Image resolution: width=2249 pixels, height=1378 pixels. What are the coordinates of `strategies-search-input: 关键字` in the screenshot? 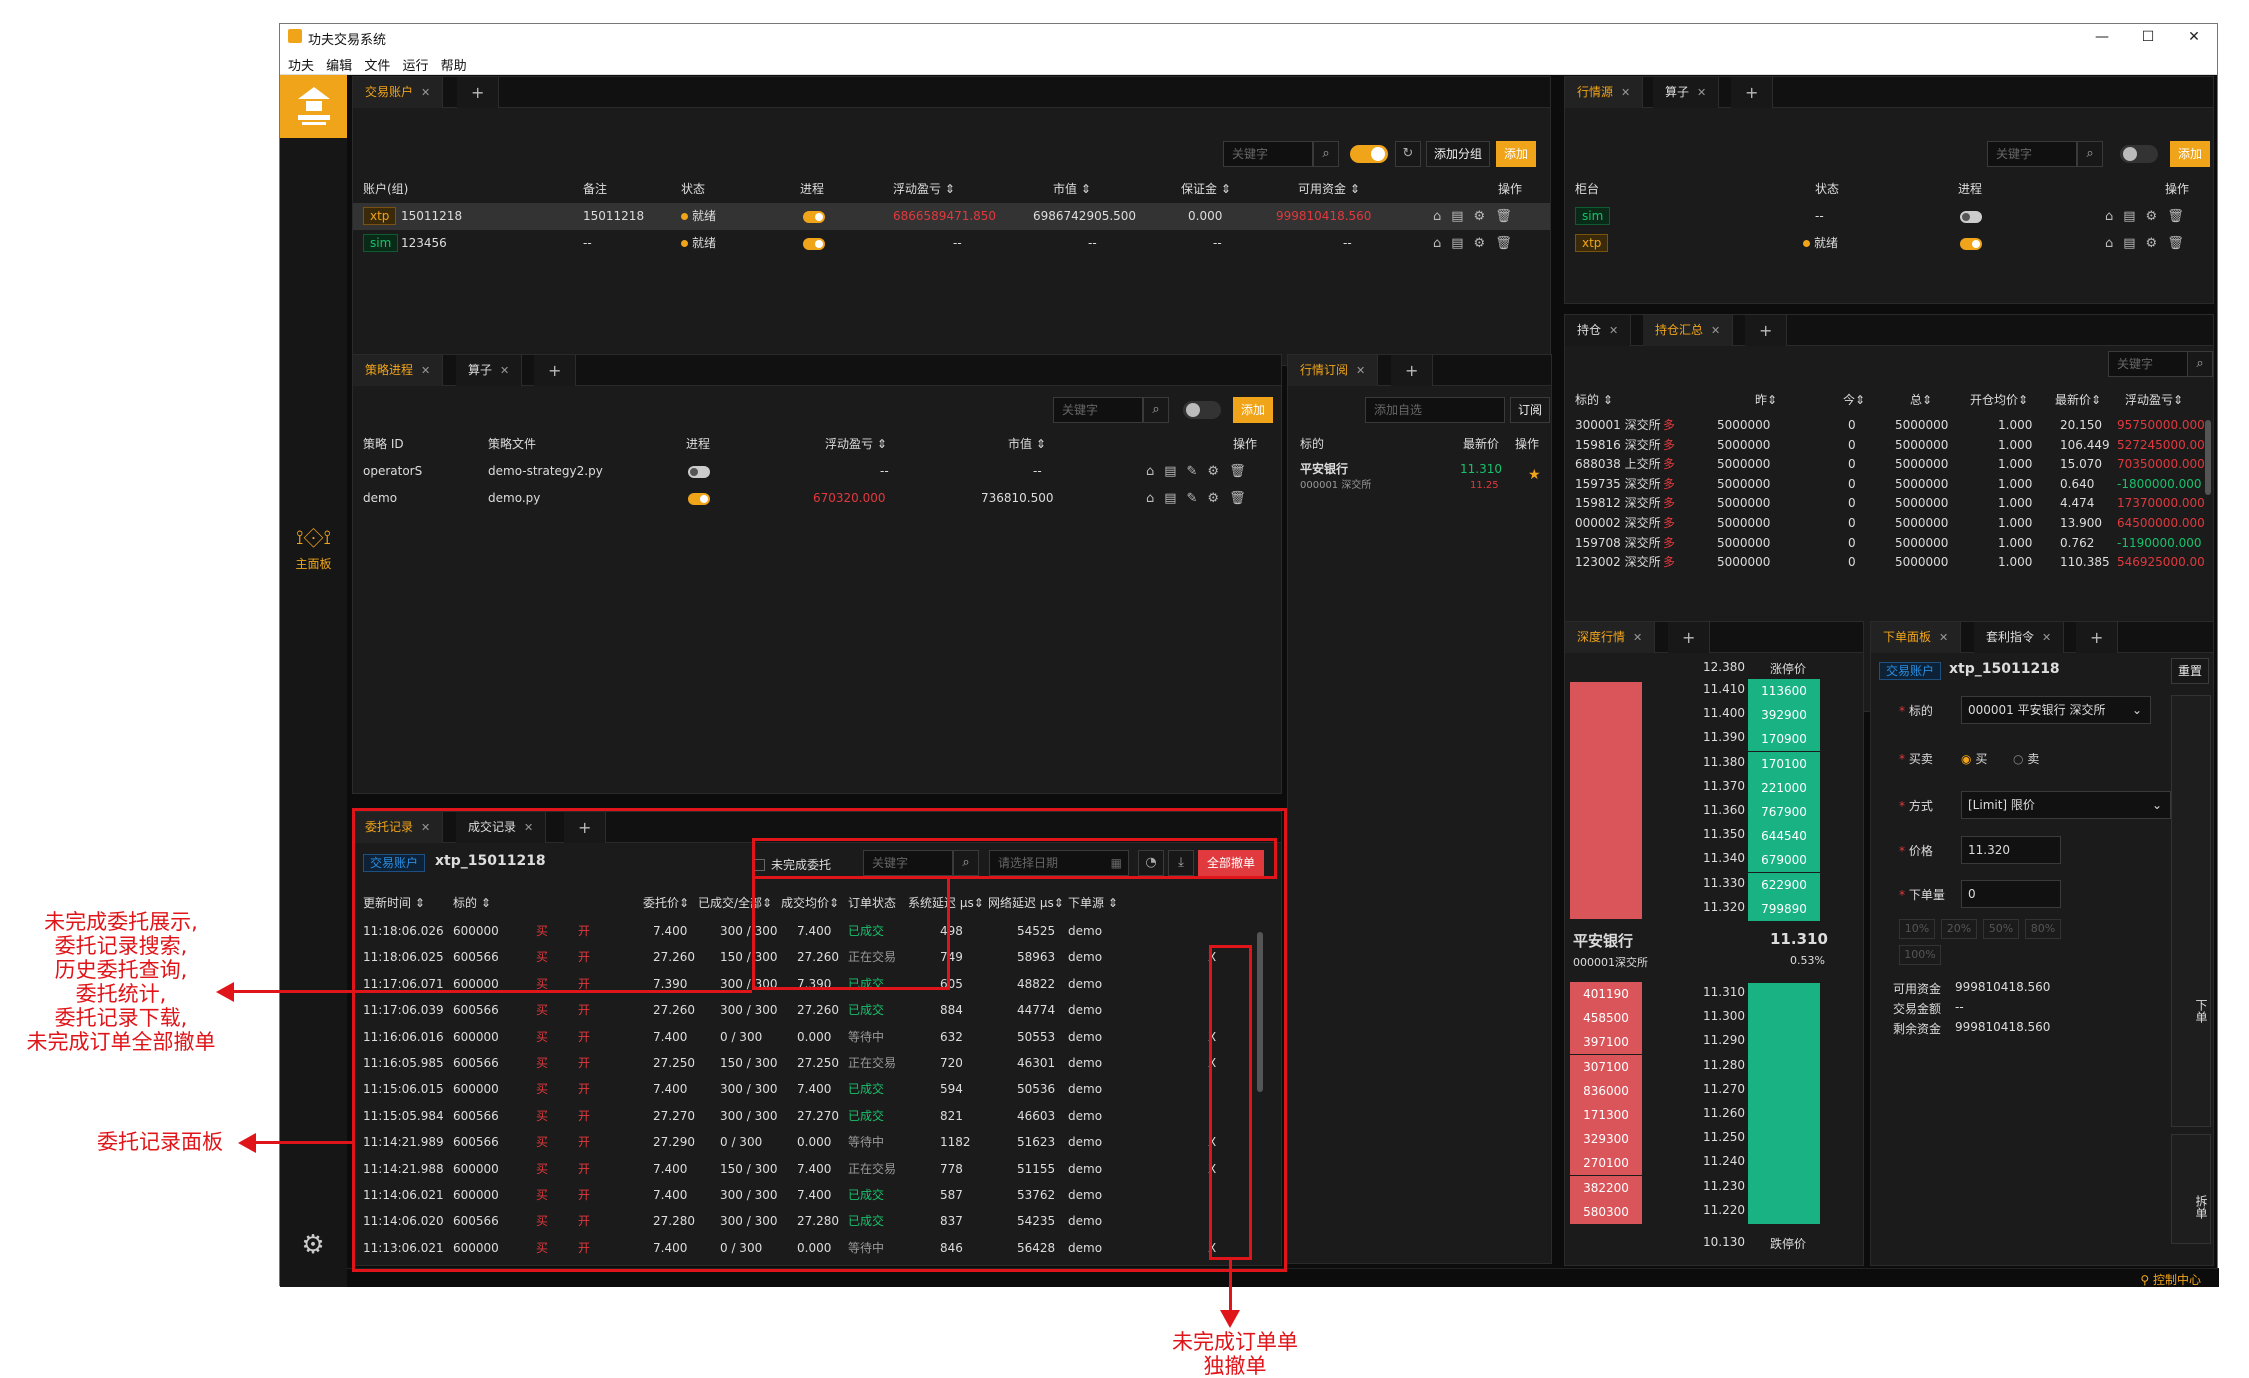 It's located at (1098, 410).